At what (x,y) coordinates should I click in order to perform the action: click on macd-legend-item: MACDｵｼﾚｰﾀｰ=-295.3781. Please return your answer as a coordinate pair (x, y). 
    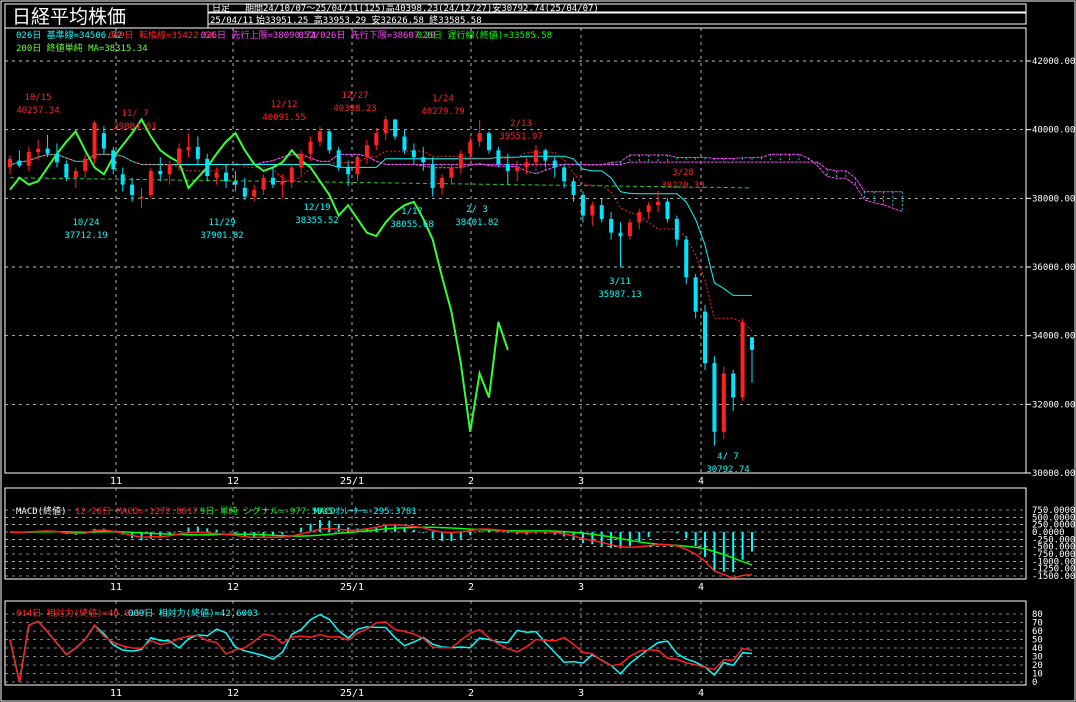
    Looking at the image, I should click on (365, 511).